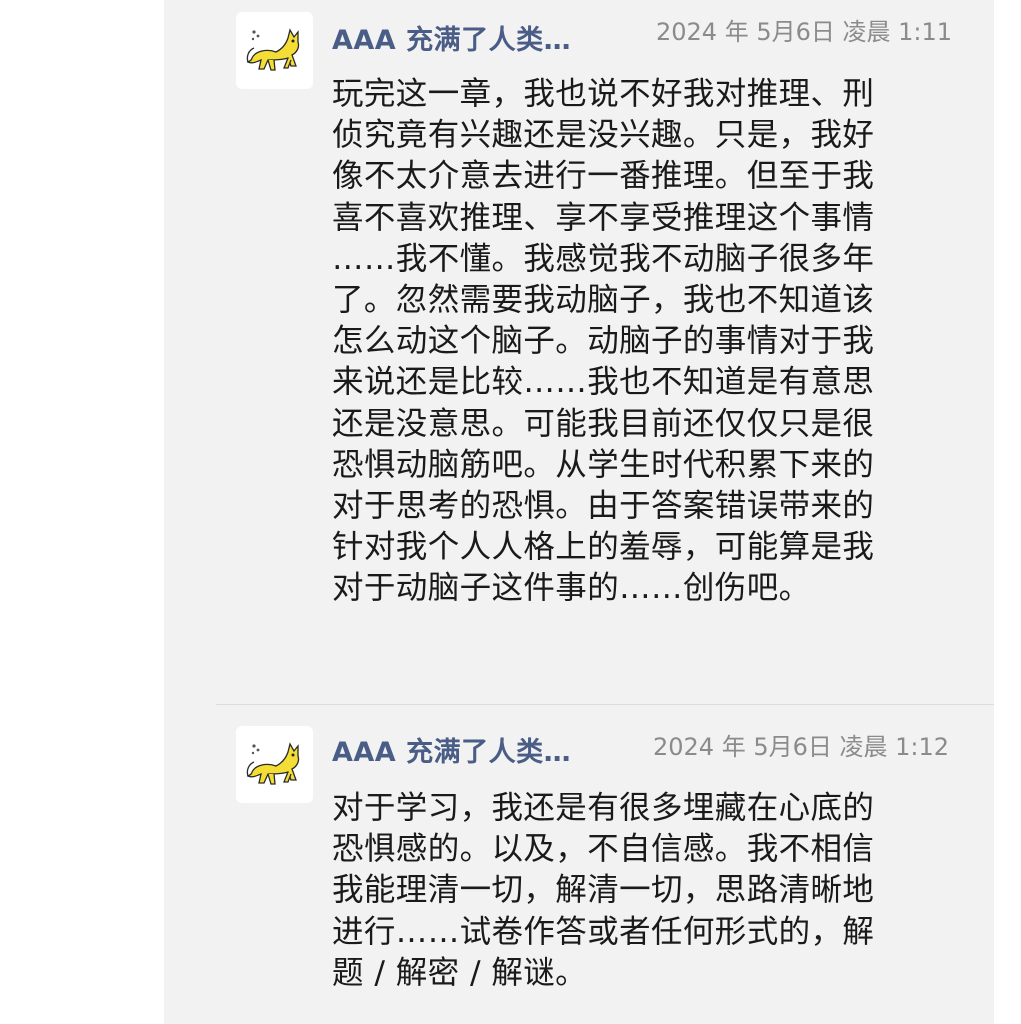 The image size is (1021, 1024). What do you see at coordinates (804, 32) in the screenshot?
I see `timestamp: 2024 年 5月6日 凌晨 1:11` at bounding box center [804, 32].